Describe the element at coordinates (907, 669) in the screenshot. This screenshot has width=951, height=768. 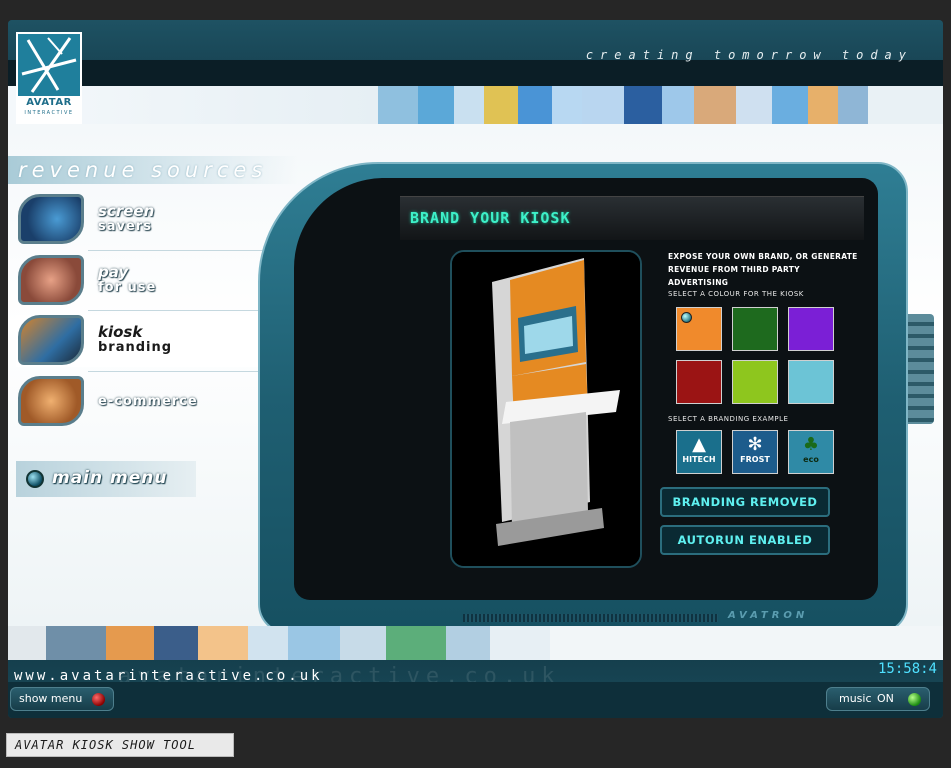
I see `clock: 15:58:4` at that location.